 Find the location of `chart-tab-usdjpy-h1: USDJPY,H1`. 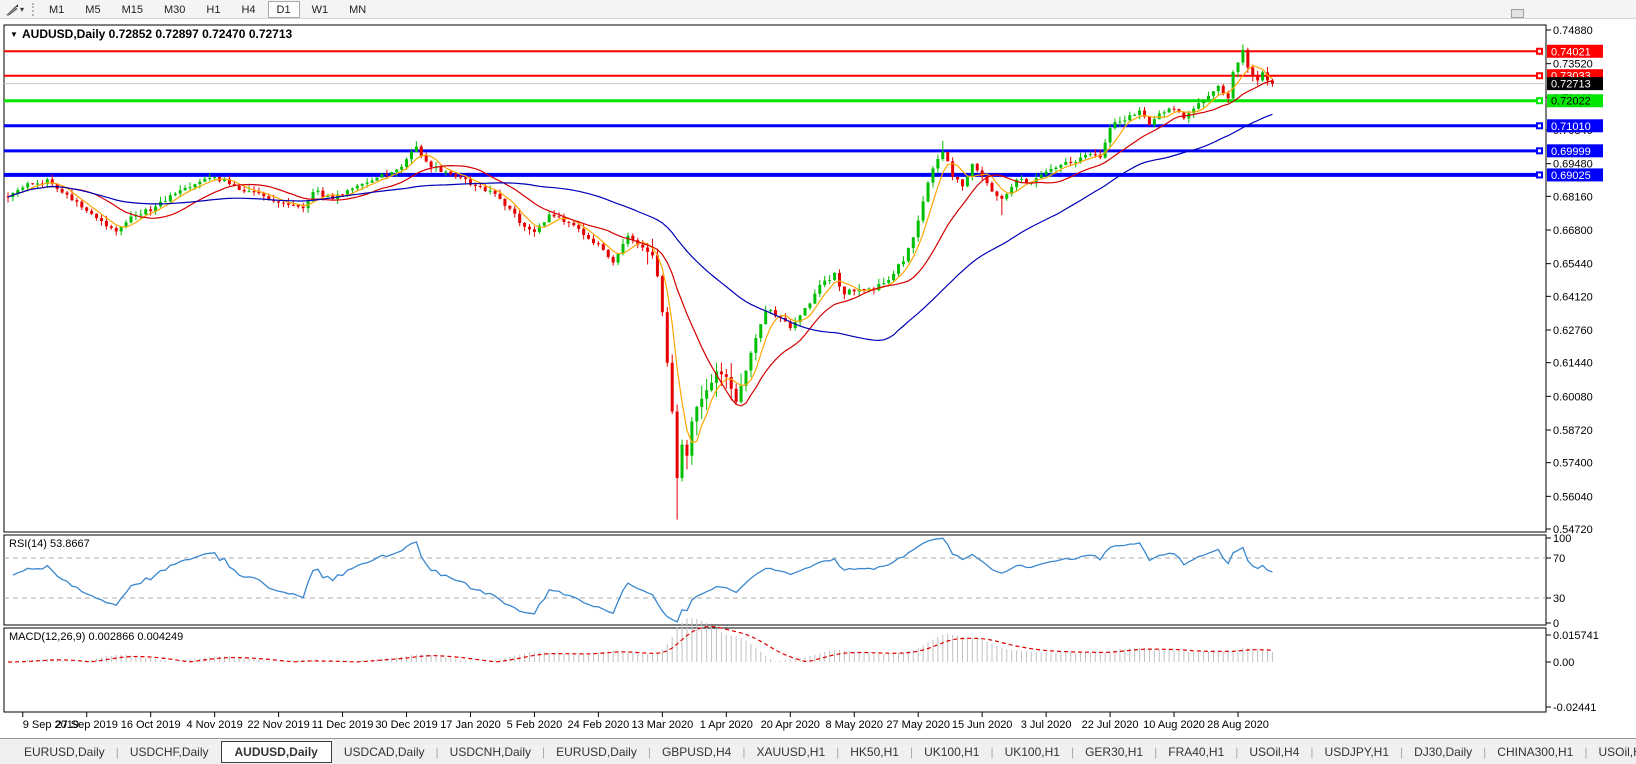

chart-tab-usdjpy-h1: USDJPY,H1 is located at coordinates (1357, 752).